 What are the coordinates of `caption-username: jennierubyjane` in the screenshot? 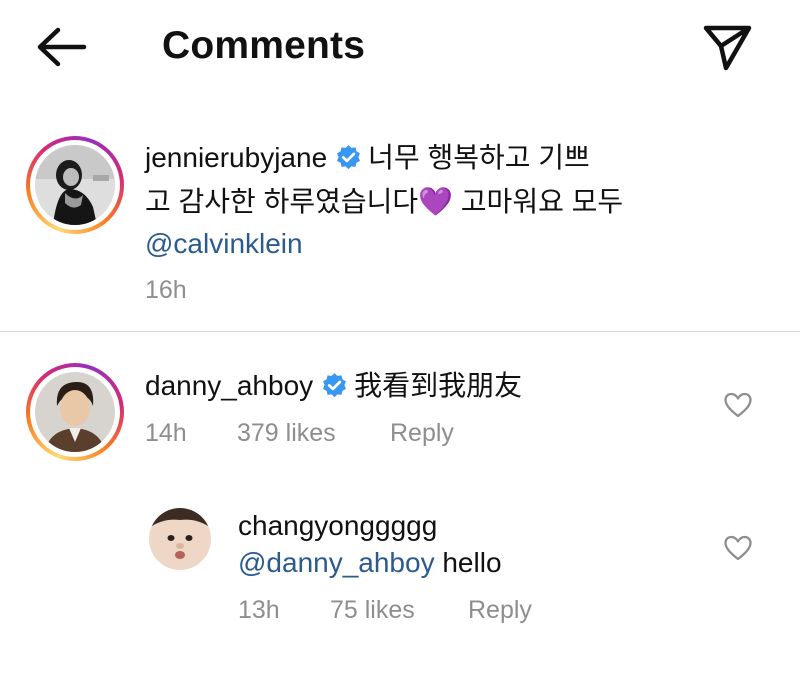 It's located at (236, 157).